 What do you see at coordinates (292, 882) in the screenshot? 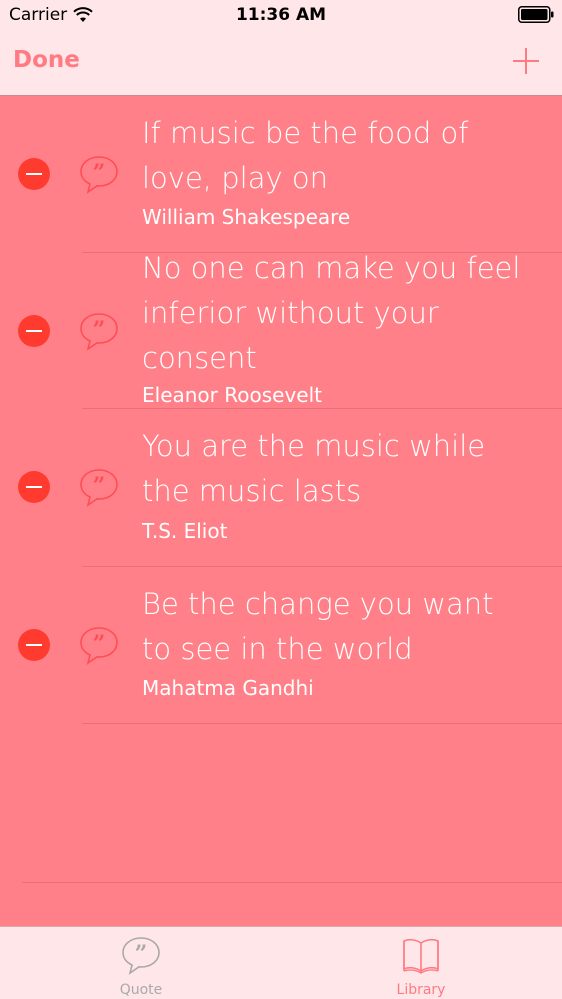
I see `list-bottom-separator` at bounding box center [292, 882].